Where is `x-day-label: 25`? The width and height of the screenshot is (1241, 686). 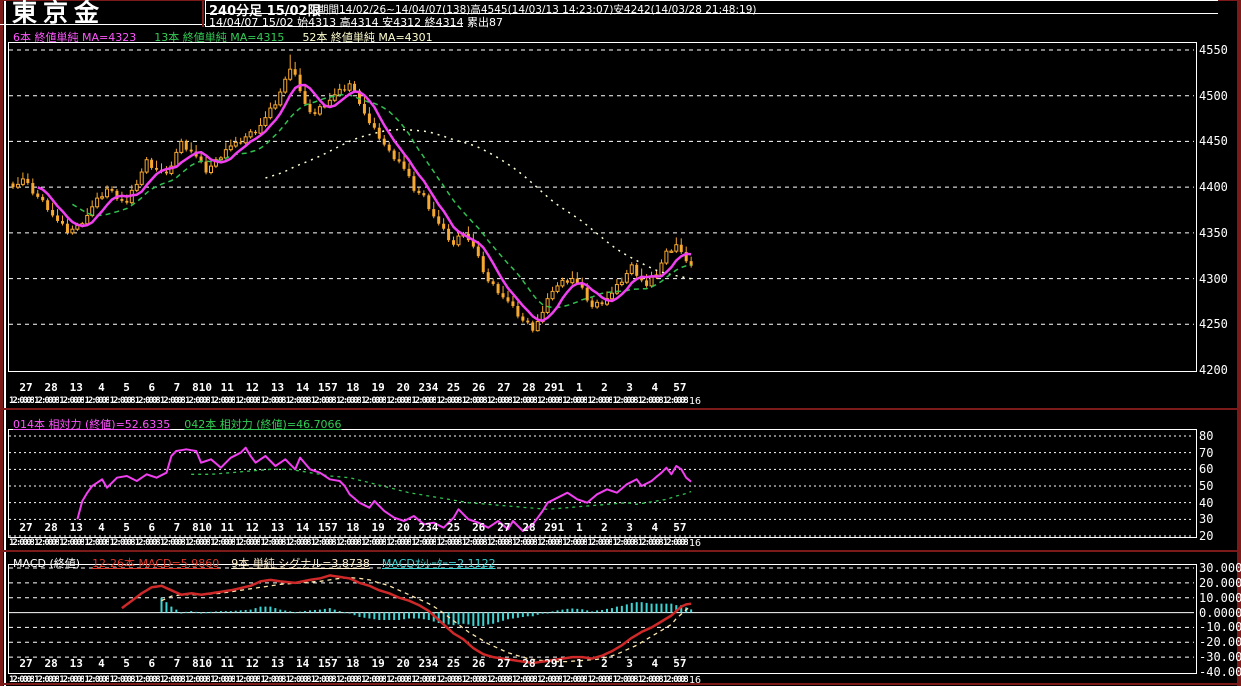
x-day-label: 25 is located at coordinates (453, 527).